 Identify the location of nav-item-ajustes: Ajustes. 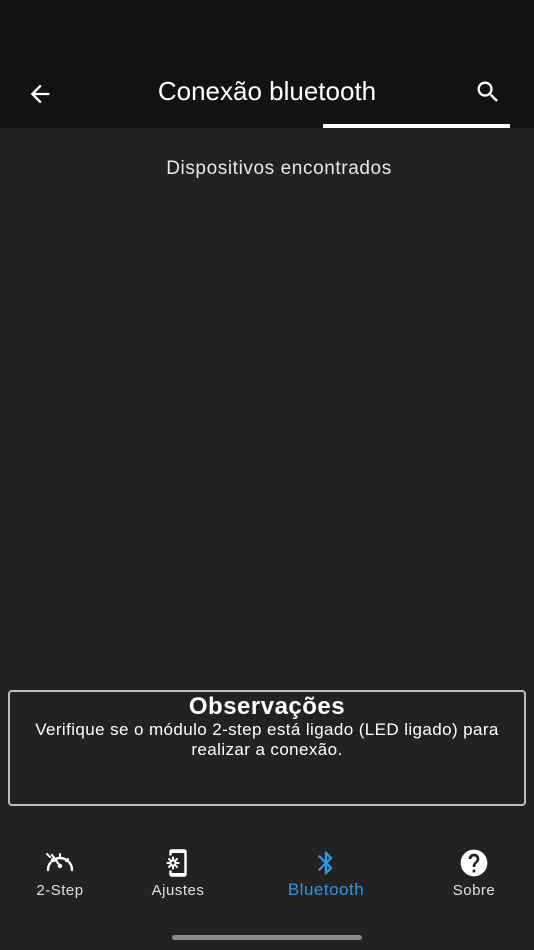
(178, 870).